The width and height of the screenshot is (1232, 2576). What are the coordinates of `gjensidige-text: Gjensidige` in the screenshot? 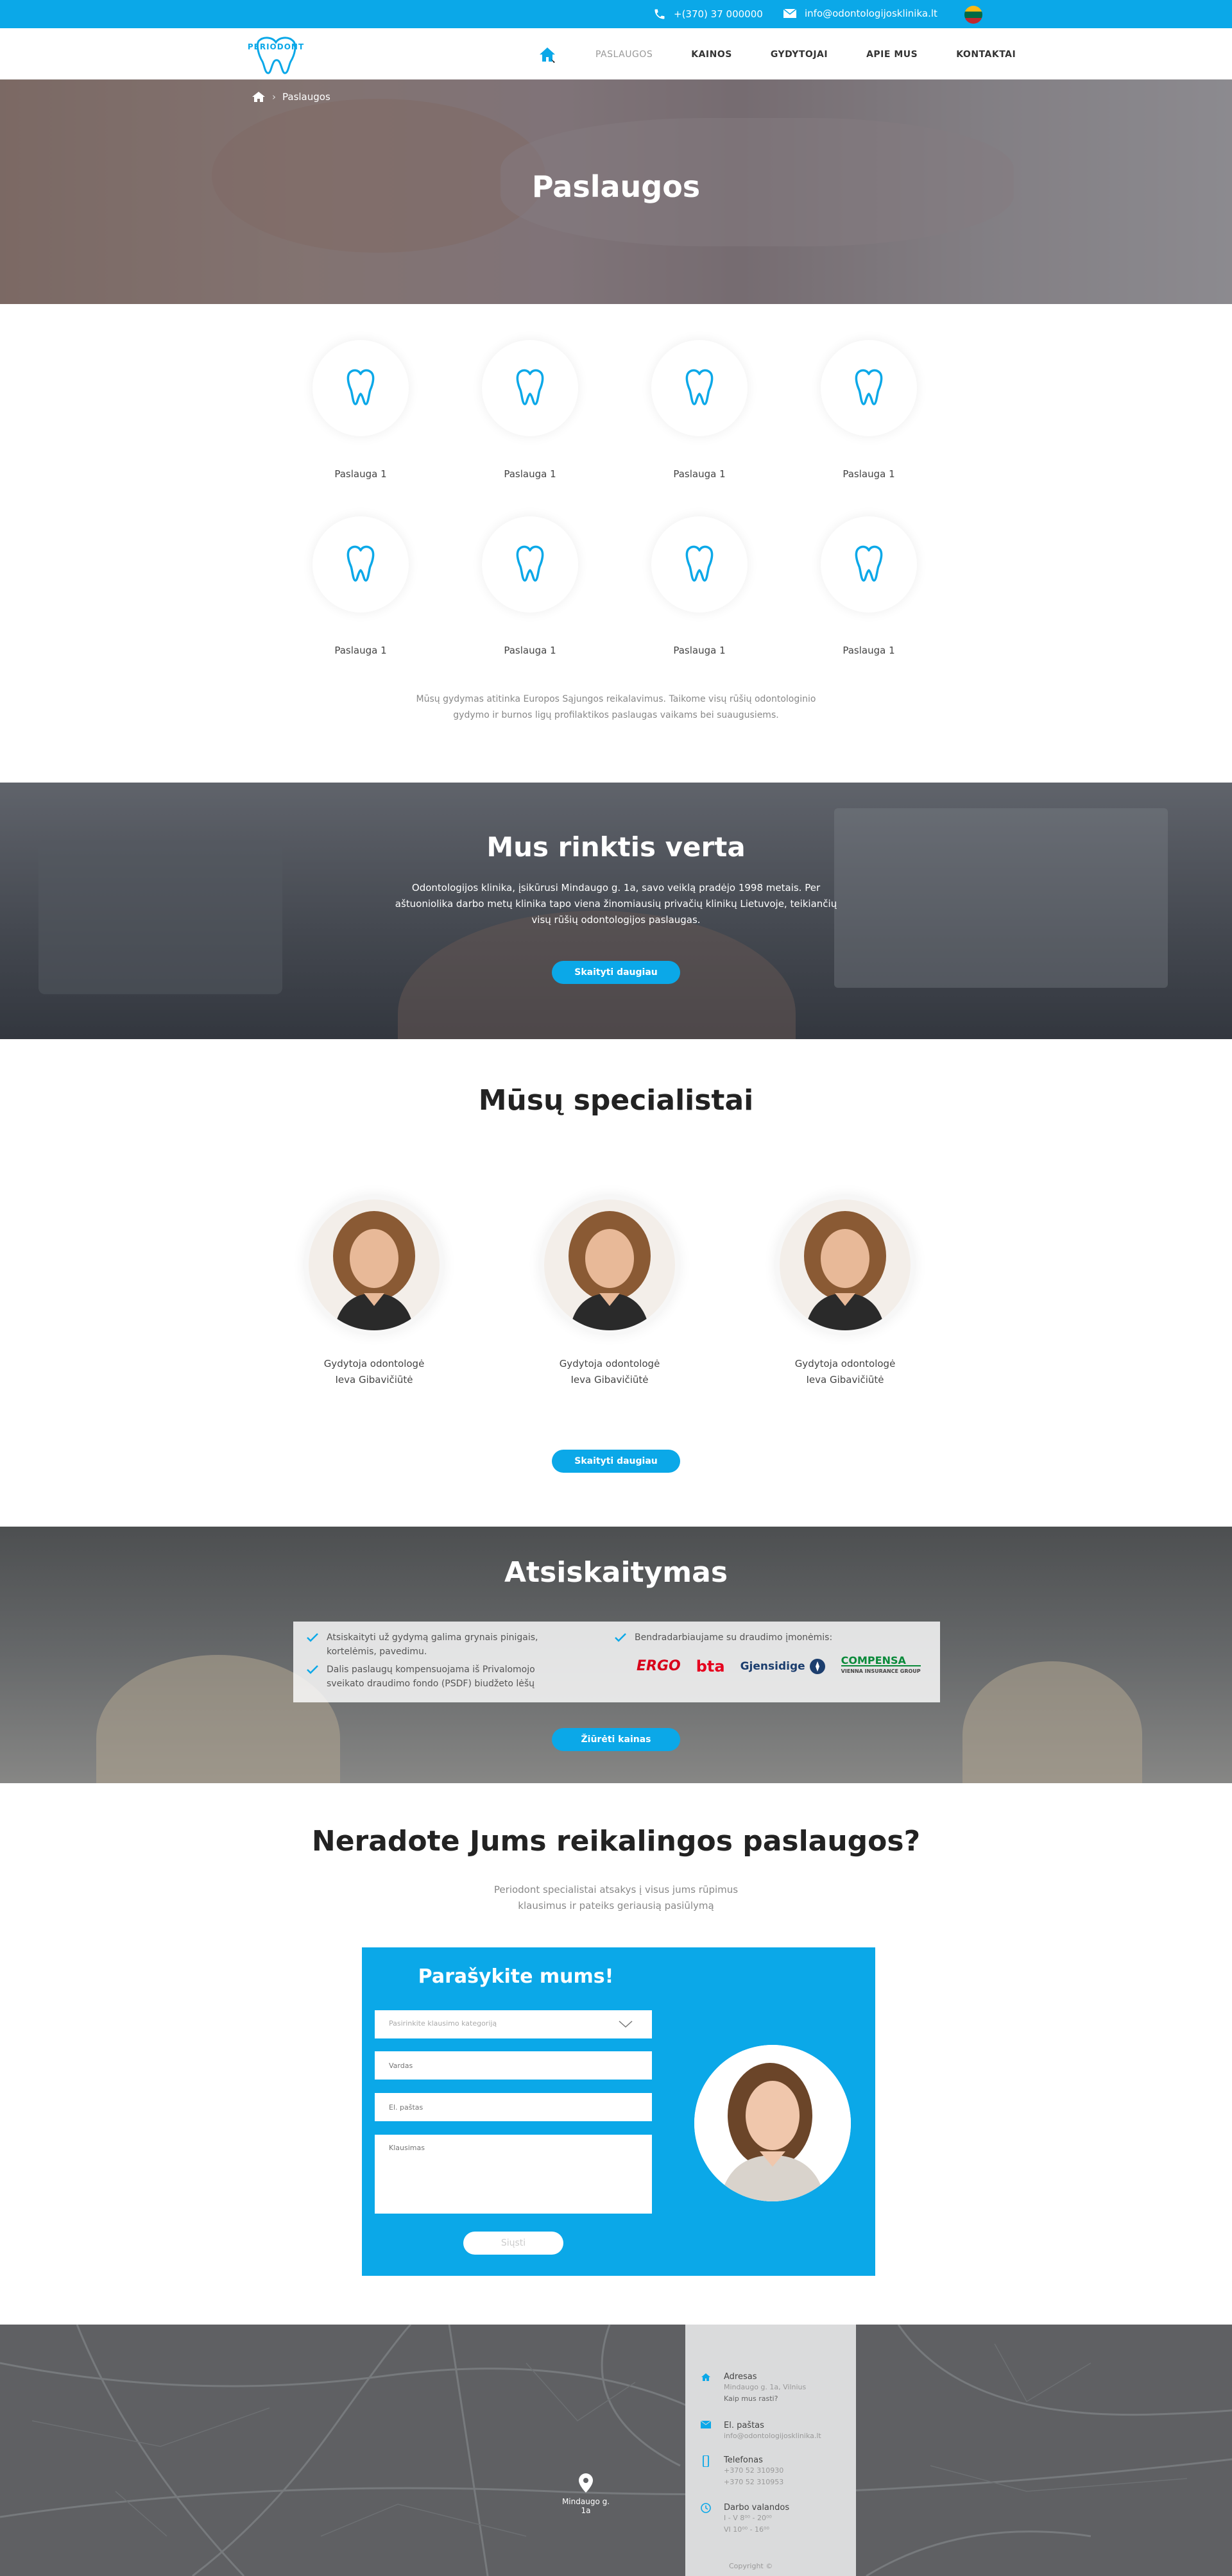 It's located at (773, 1666).